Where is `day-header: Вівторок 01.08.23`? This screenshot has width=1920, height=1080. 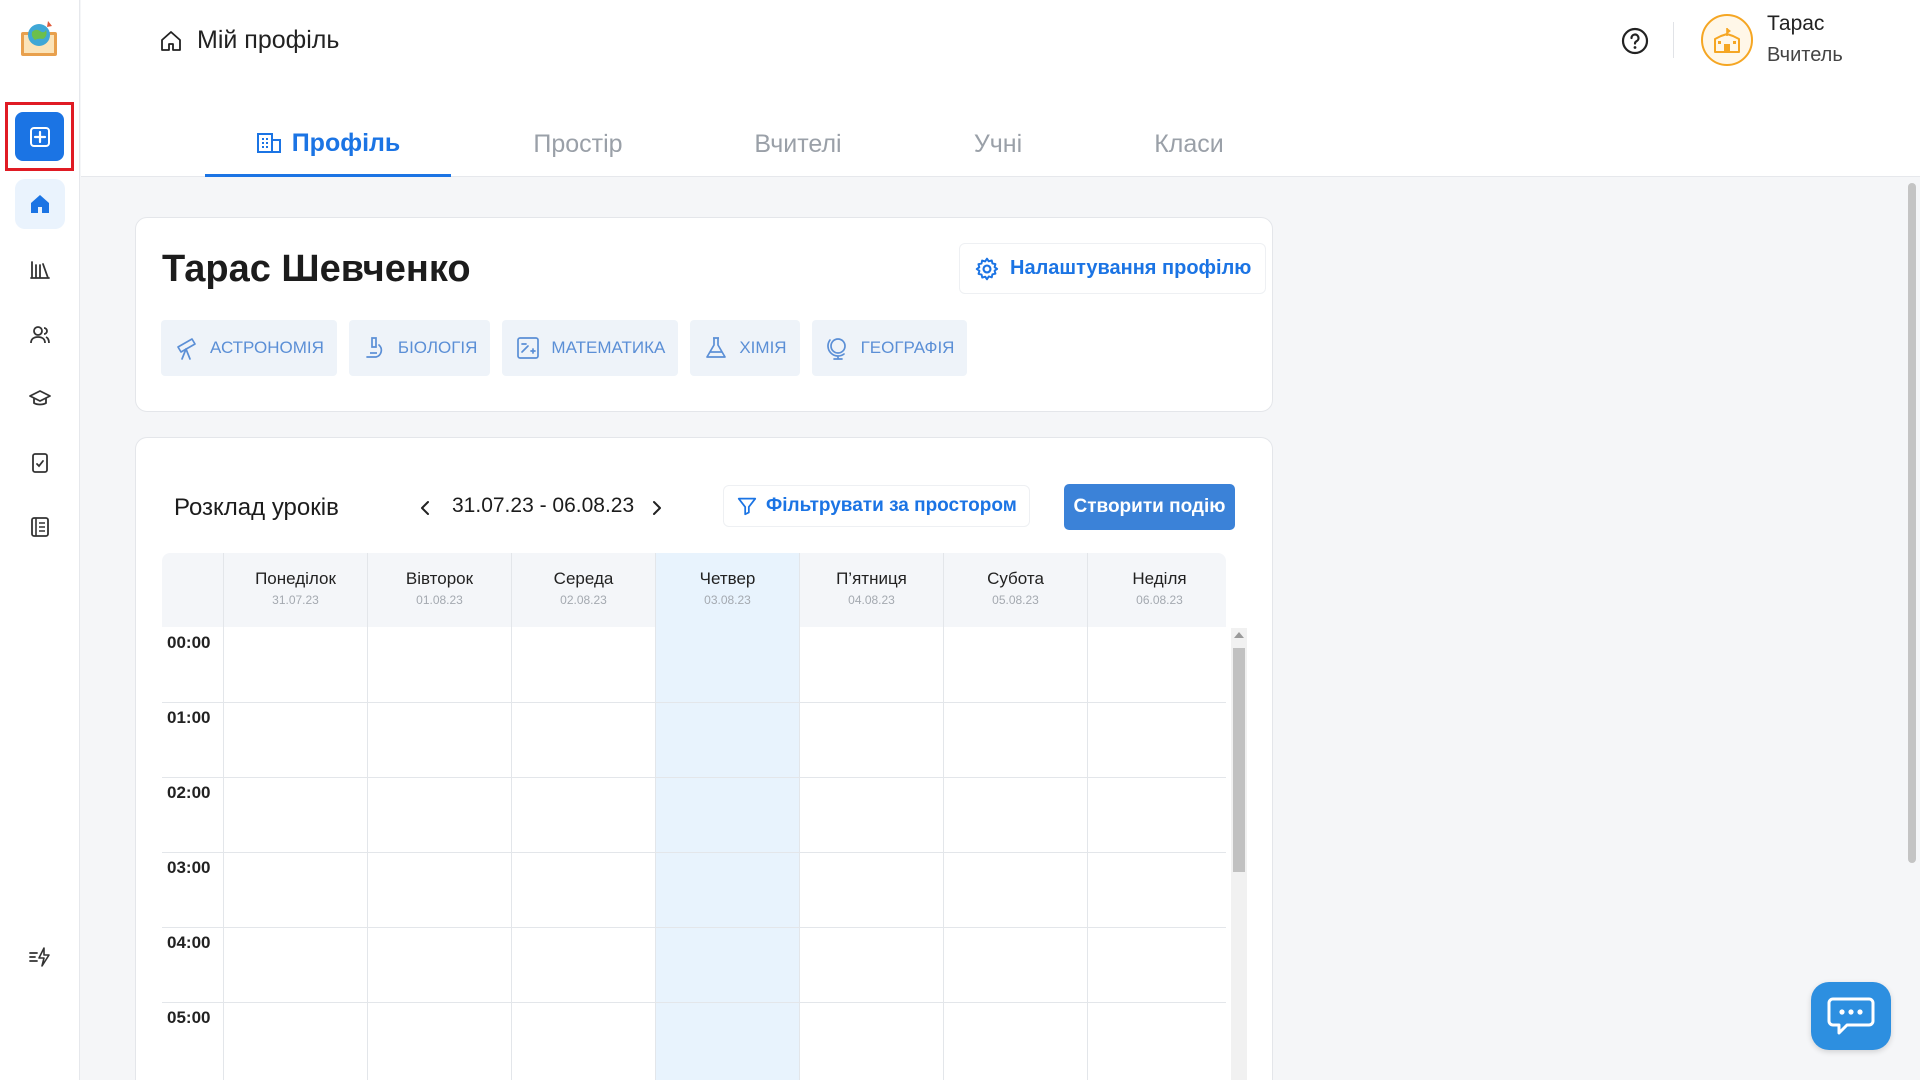
day-header: Вівторок 01.08.23 is located at coordinates (439, 590).